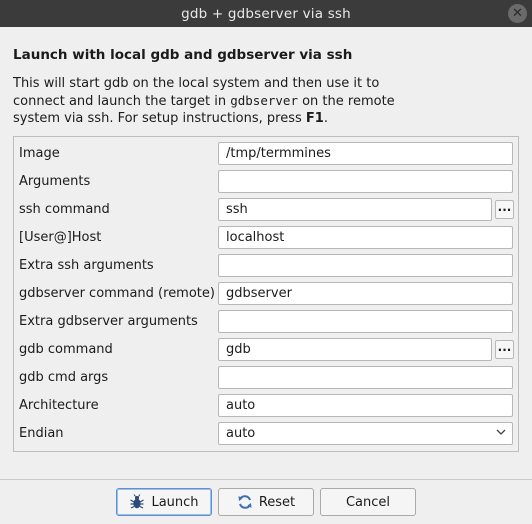  What do you see at coordinates (264, 100) in the screenshot?
I see `description-code: gdbserver` at bounding box center [264, 100].